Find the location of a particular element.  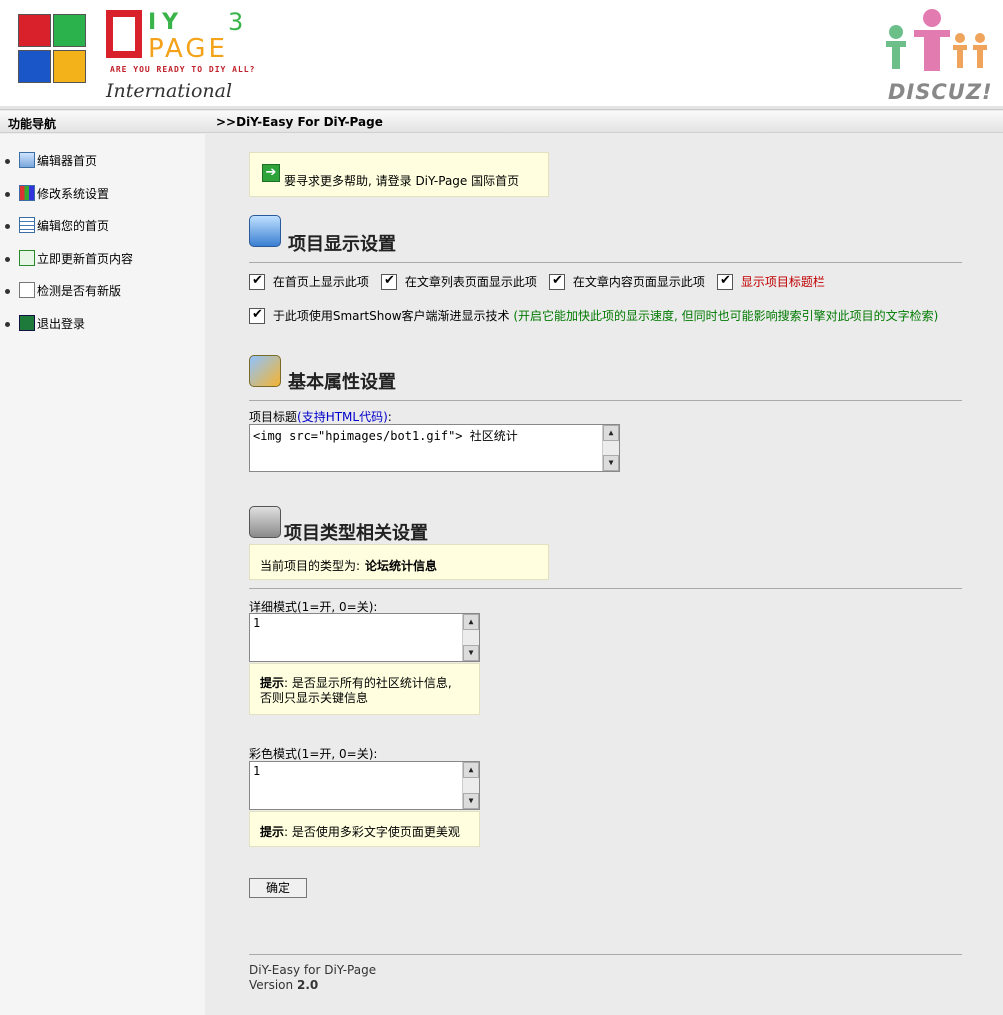

section-display-title: 项目显示设置 is located at coordinates (342, 244).